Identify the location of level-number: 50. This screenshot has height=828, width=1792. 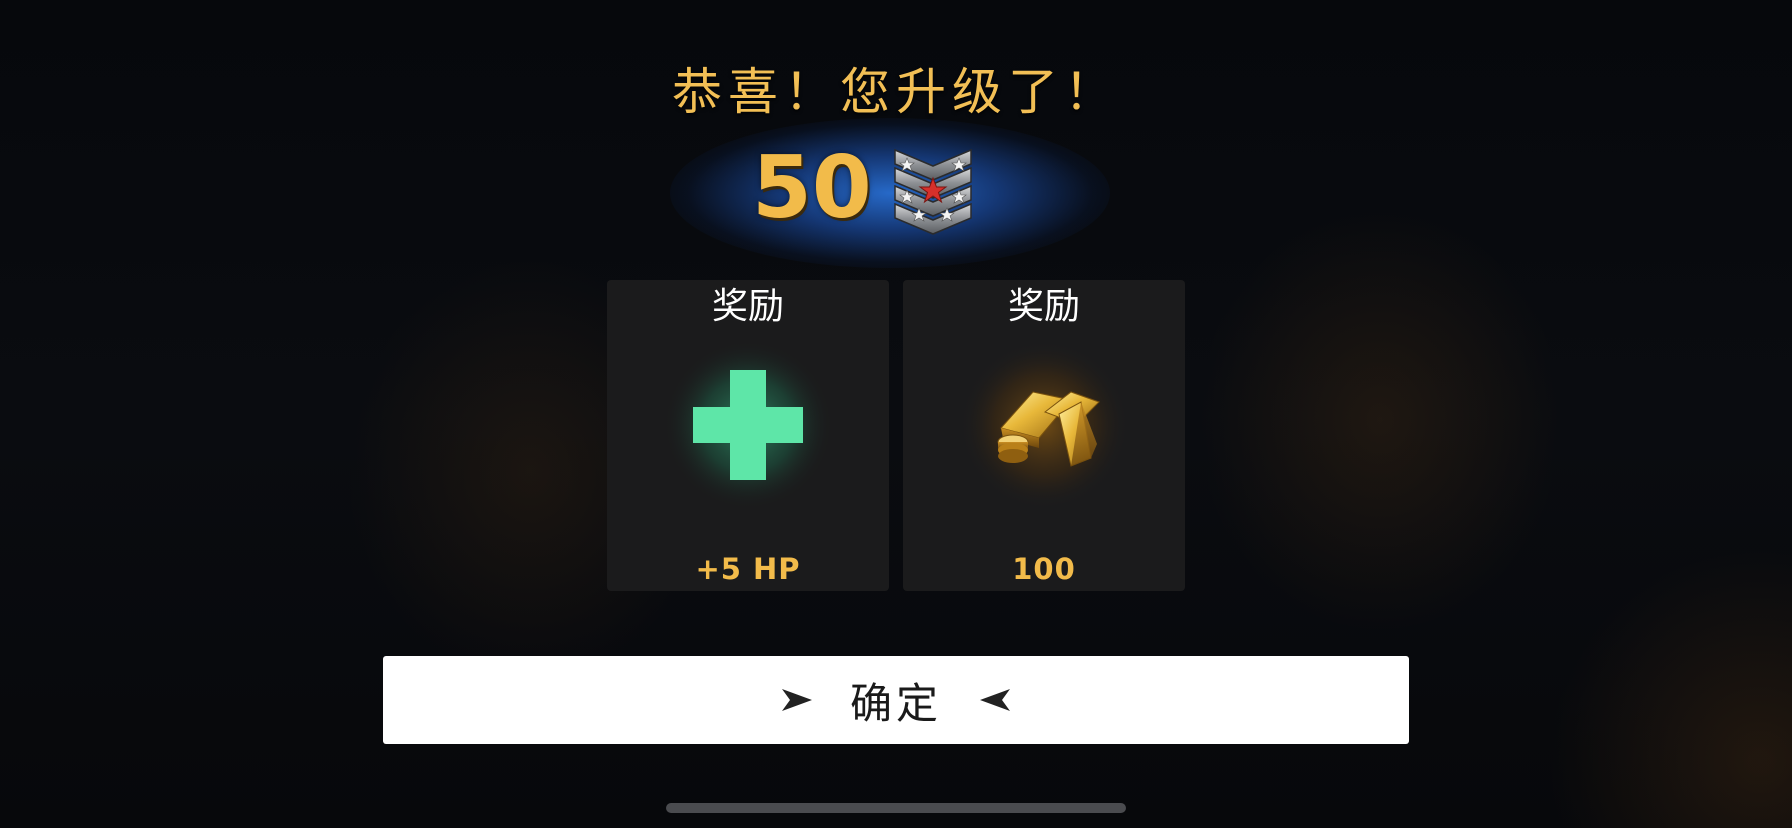
(812, 188).